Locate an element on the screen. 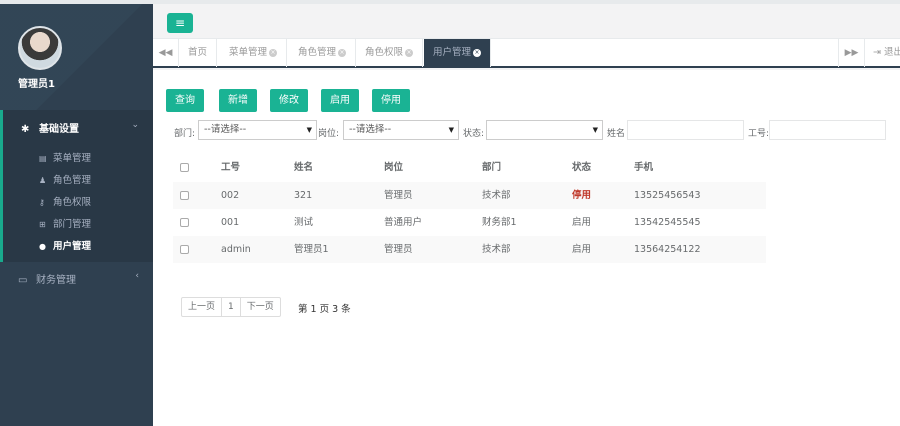 This screenshot has width=900, height=426. table-row: 001 测试 普通用户 财务部1 启用 13542545545 is located at coordinates (469, 222).